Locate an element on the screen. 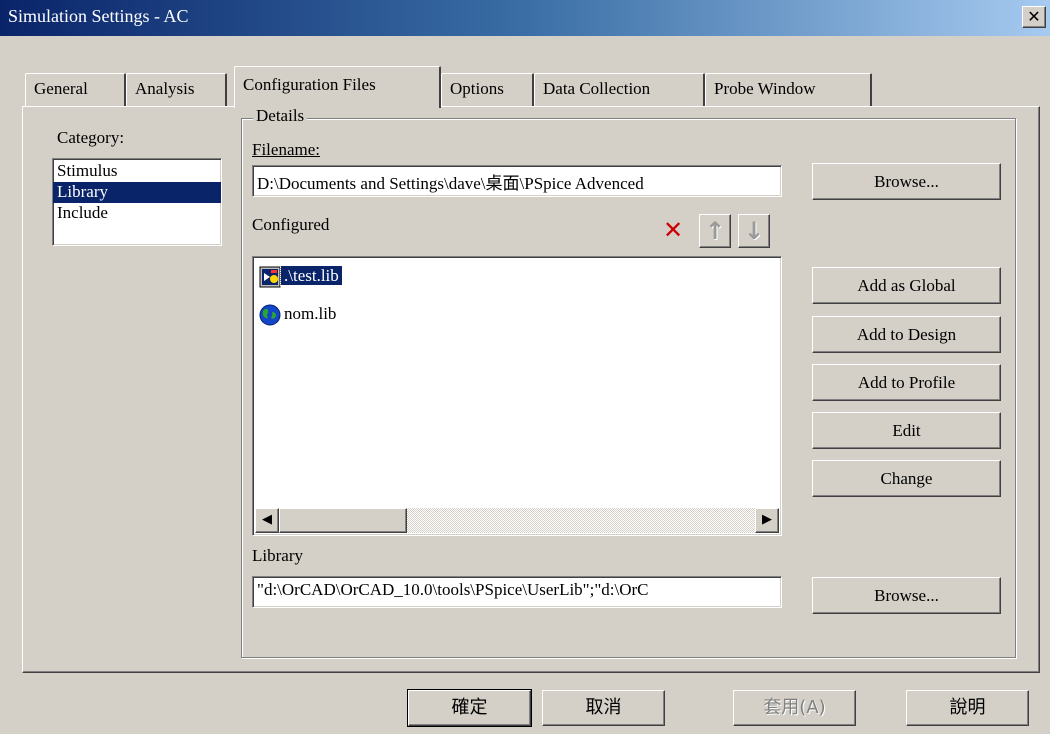 Image resolution: width=1050 pixels, height=734 pixels. tab-label: General is located at coordinates (61, 88).